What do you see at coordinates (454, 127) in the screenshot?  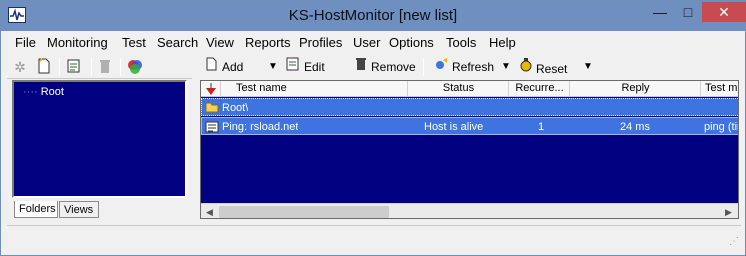 I see `cell-status: Host is alive` at bounding box center [454, 127].